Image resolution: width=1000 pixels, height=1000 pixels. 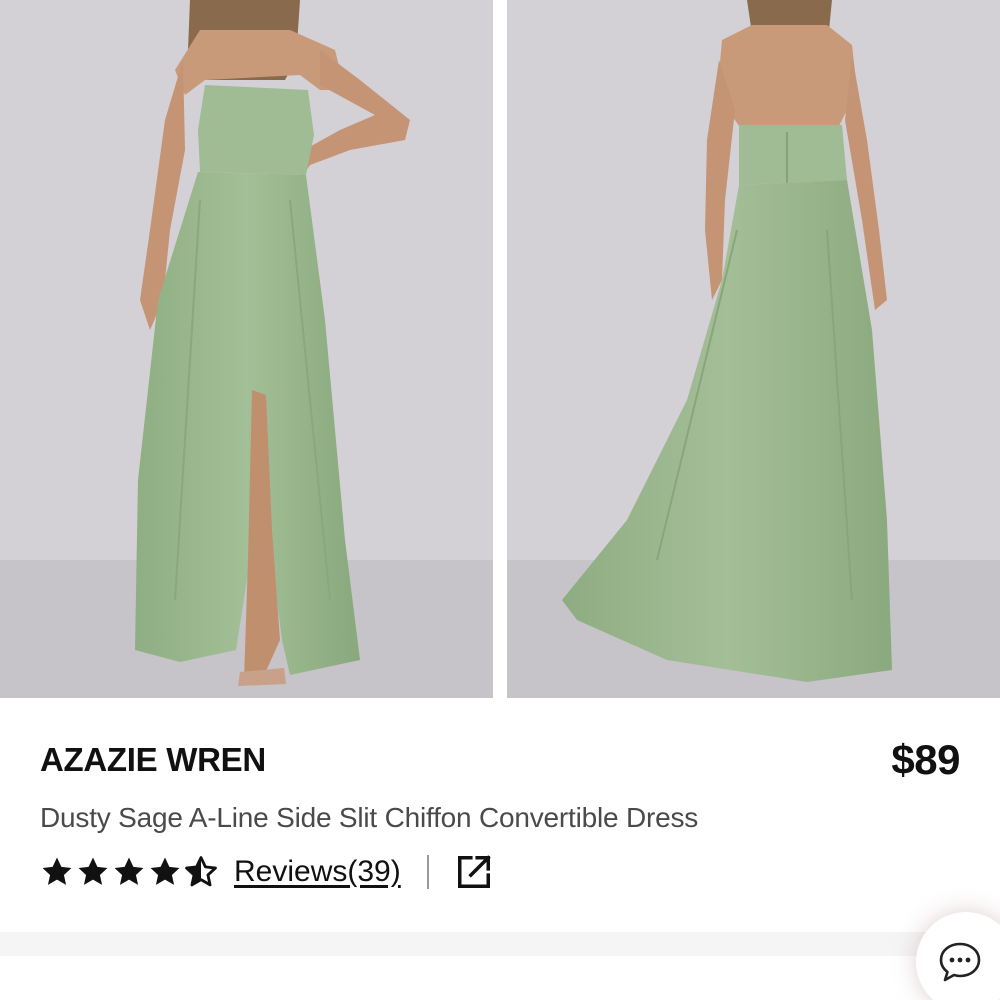 What do you see at coordinates (317, 872) in the screenshot?
I see `reviews-link: Reviews(39)` at bounding box center [317, 872].